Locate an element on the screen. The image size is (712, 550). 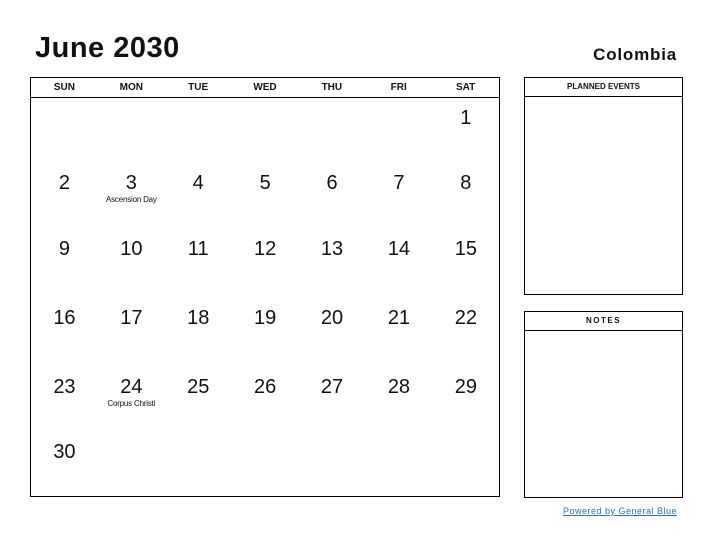
day-cell: 4 is located at coordinates (198, 183).